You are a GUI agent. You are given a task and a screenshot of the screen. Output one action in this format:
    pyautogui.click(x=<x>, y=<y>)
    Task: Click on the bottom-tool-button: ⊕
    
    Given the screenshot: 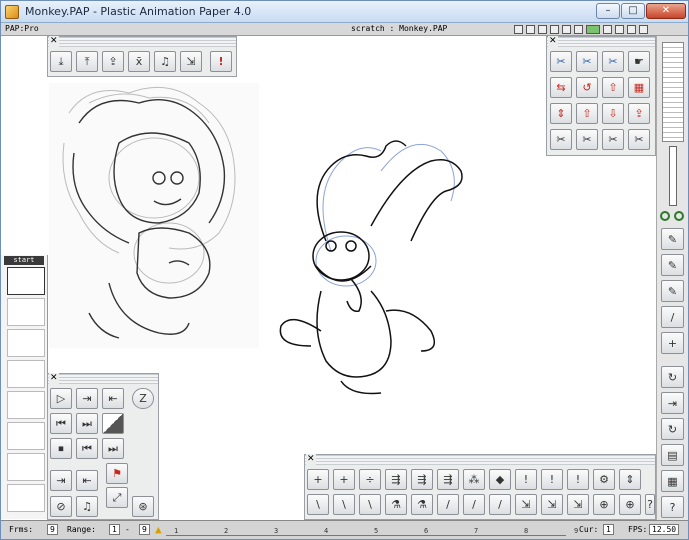 What is the action you would take?
    pyautogui.click(x=604, y=504)
    